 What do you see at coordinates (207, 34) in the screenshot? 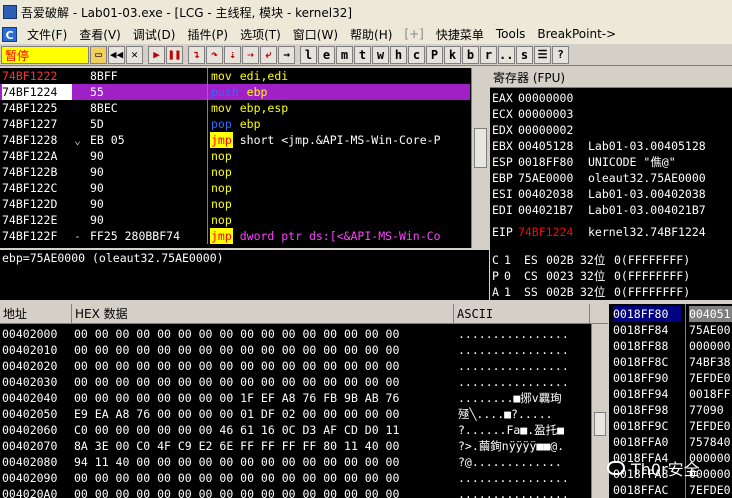
I see `menu-plugins: 插件(P)` at bounding box center [207, 34].